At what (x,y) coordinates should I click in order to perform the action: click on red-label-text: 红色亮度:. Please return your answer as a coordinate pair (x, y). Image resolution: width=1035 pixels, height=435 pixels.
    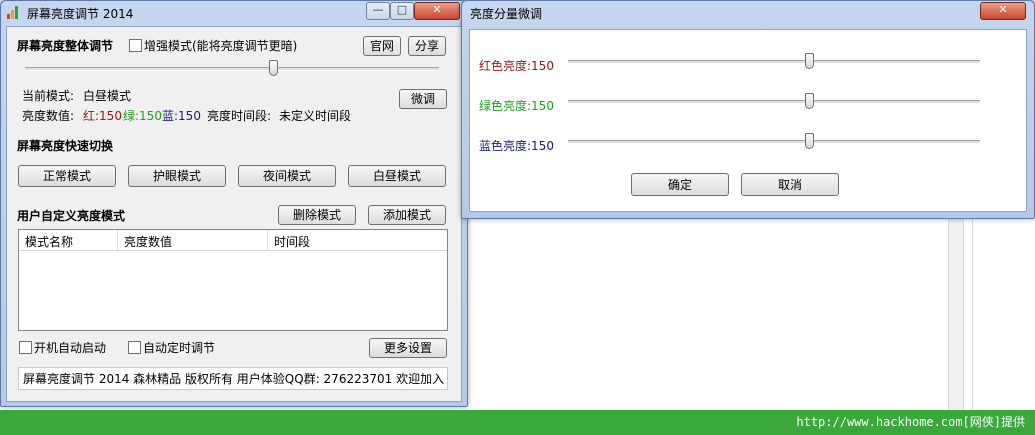
    Looking at the image, I should click on (505, 66).